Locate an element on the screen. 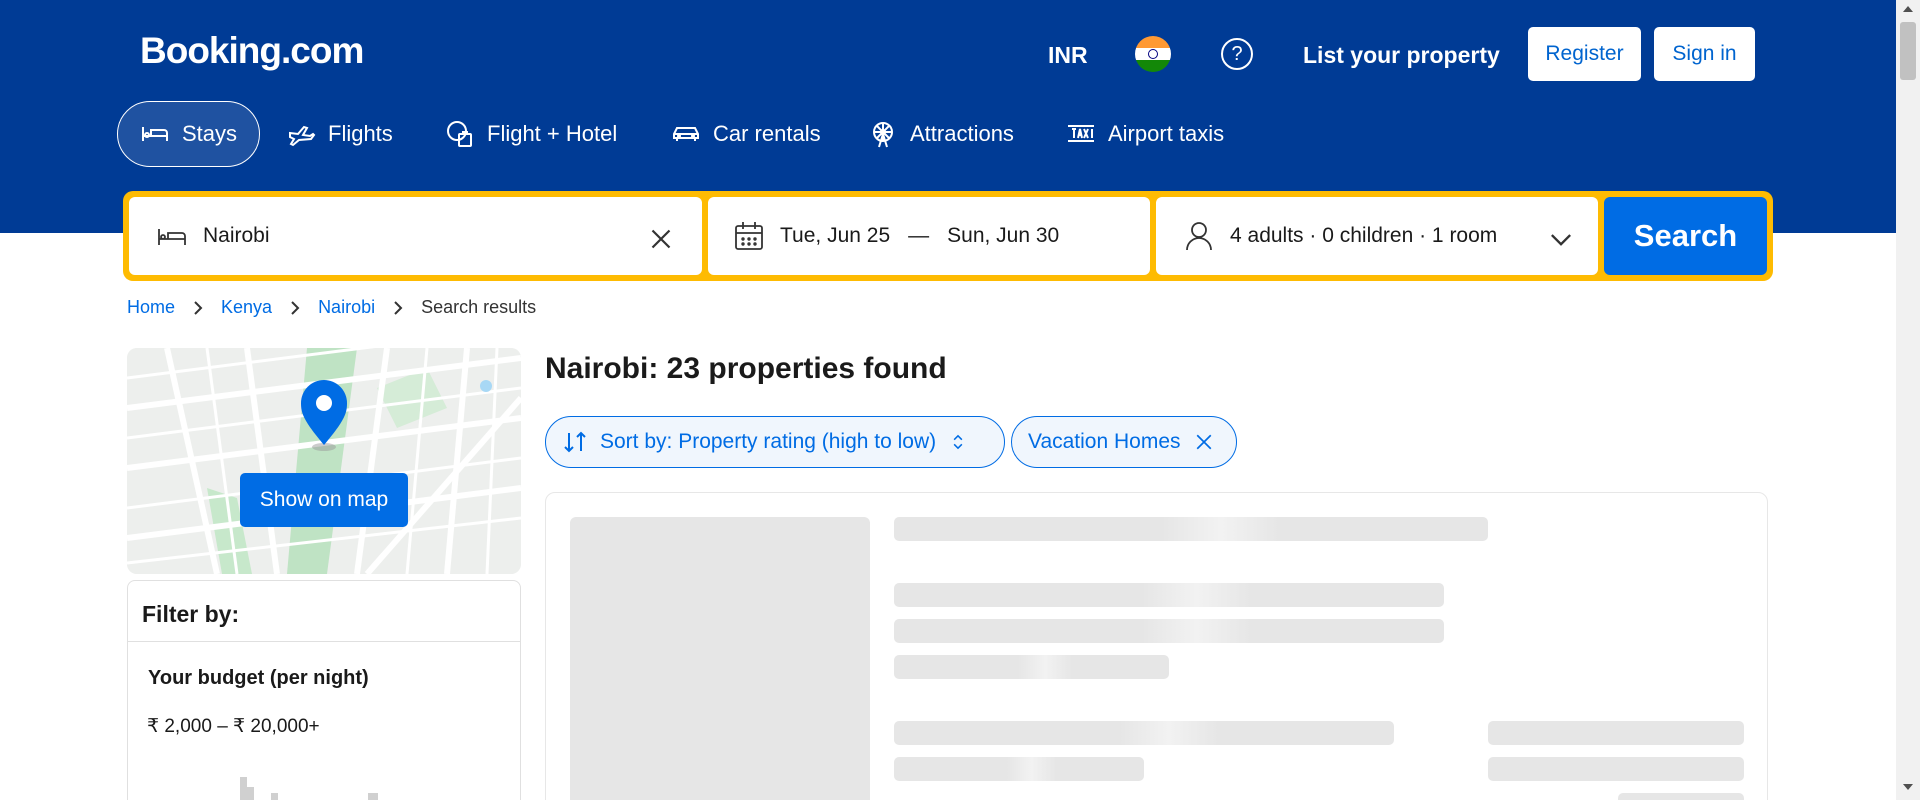 The width and height of the screenshot is (1920, 800). destination-field: Nairobi is located at coordinates (415, 236).